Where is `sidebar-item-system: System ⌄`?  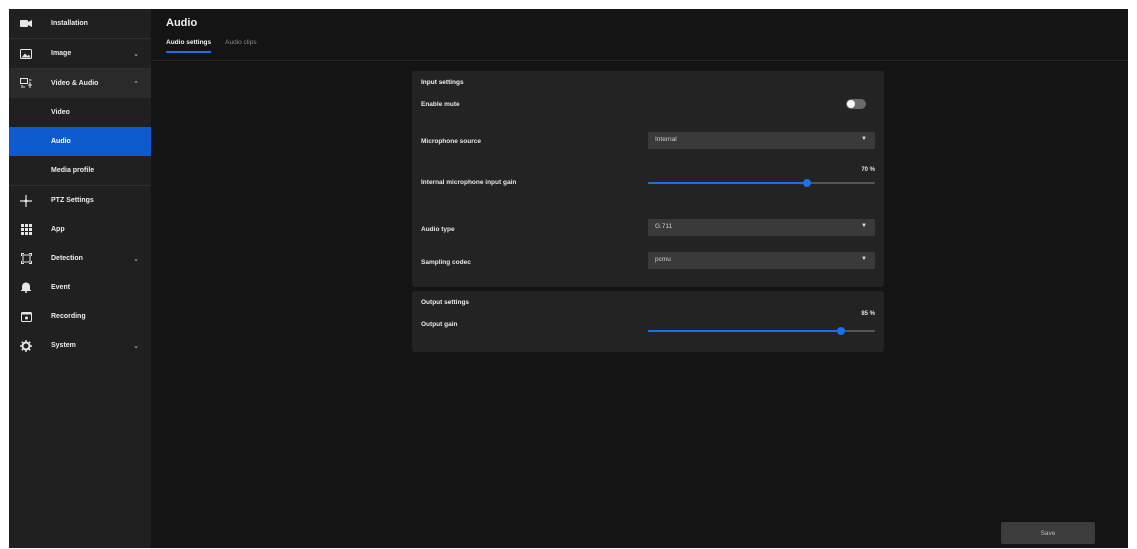
sidebar-item-system: System ⌄ is located at coordinates (80, 345).